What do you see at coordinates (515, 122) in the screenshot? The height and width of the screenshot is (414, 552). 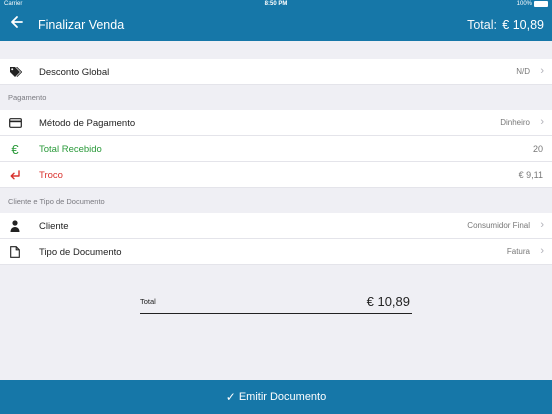 I see `payment-method-value: Dinheiro` at bounding box center [515, 122].